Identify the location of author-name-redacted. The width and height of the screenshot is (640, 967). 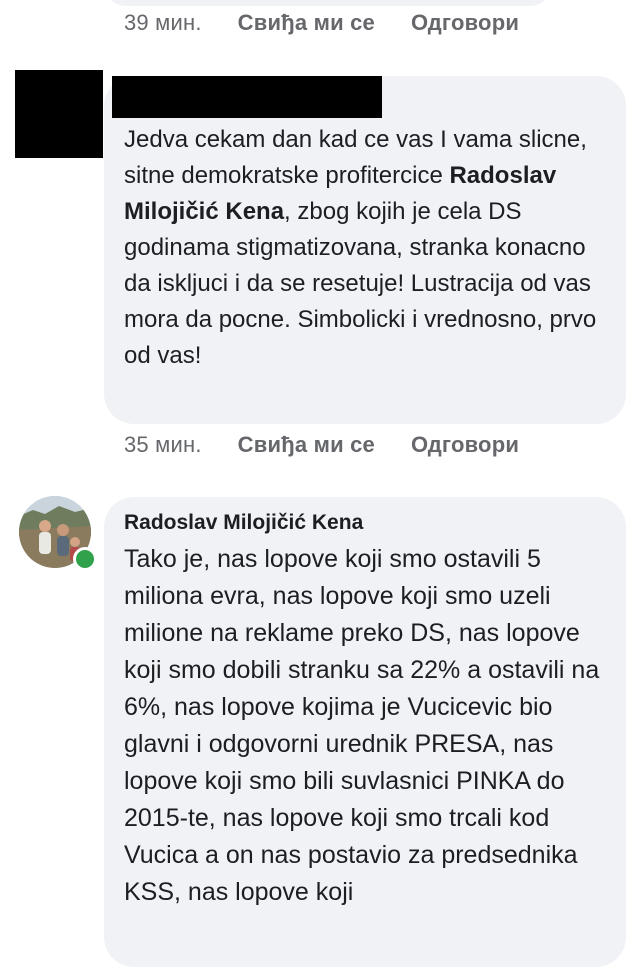
(247, 97).